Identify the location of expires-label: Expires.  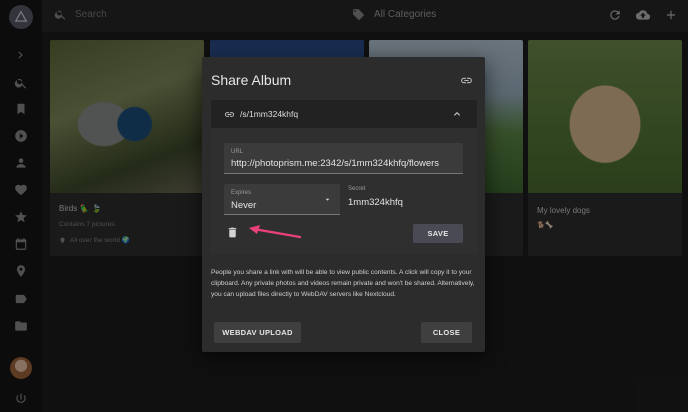
(241, 193).